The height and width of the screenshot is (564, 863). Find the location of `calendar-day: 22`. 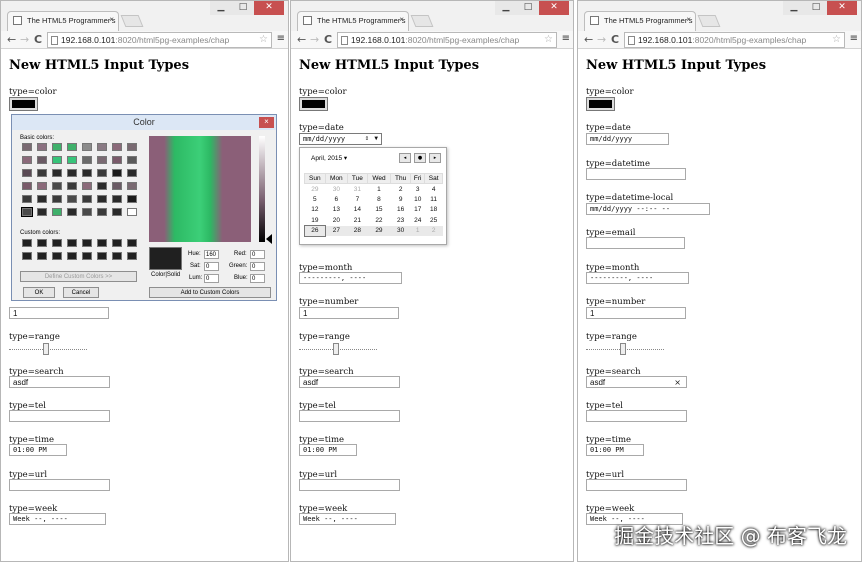

calendar-day: 22 is located at coordinates (378, 220).